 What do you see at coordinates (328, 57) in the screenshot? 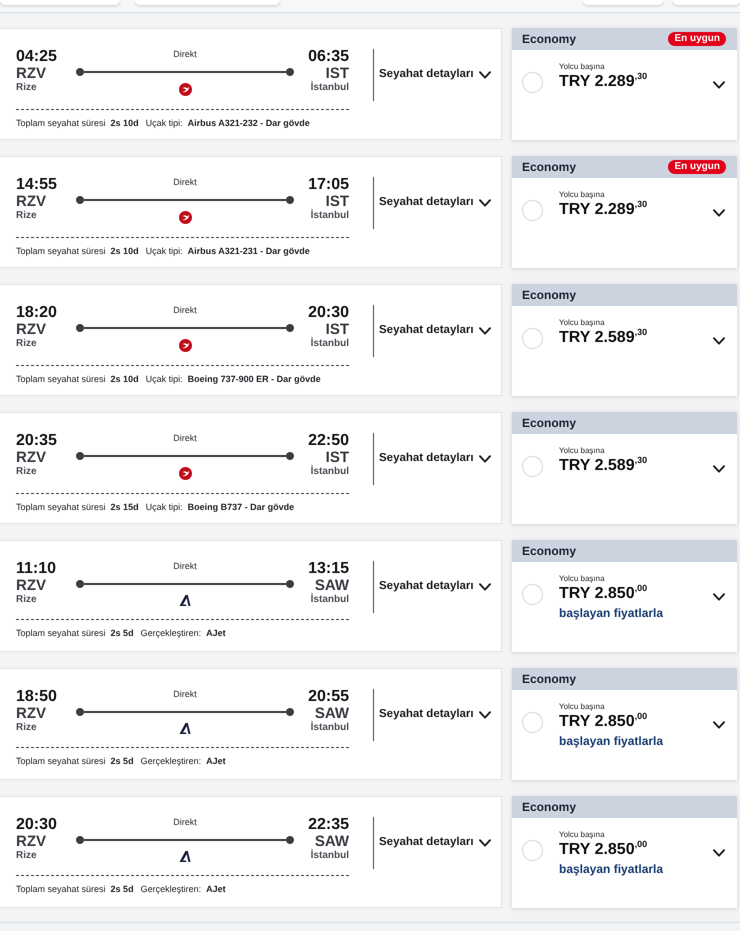
I see `arrival-time: 06:35` at bounding box center [328, 57].